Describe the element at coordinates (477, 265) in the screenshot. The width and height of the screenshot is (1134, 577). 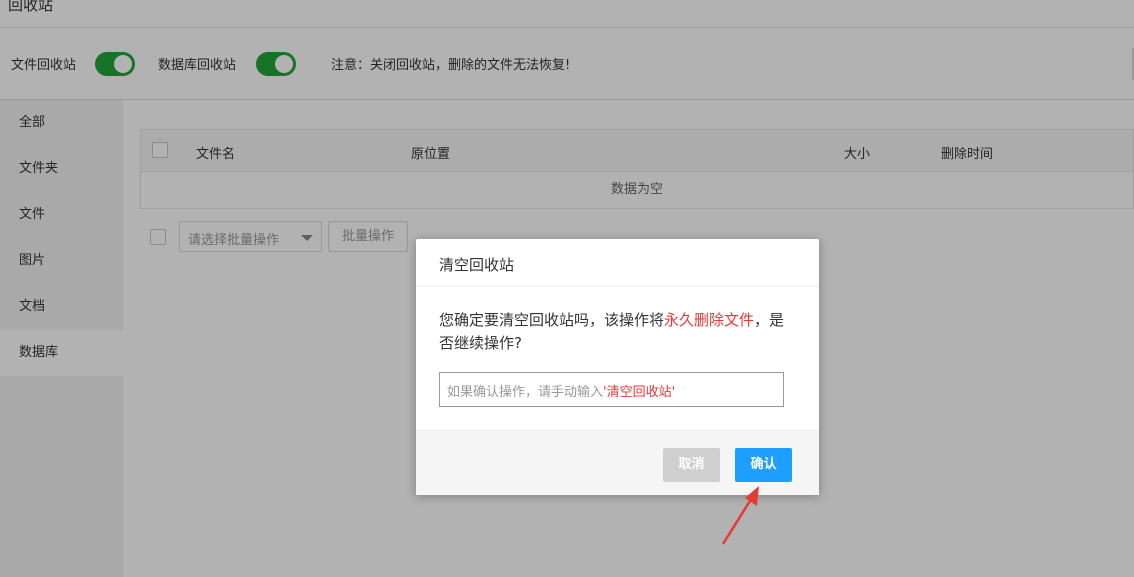
I see `dialog-title: 清空回收站` at that location.